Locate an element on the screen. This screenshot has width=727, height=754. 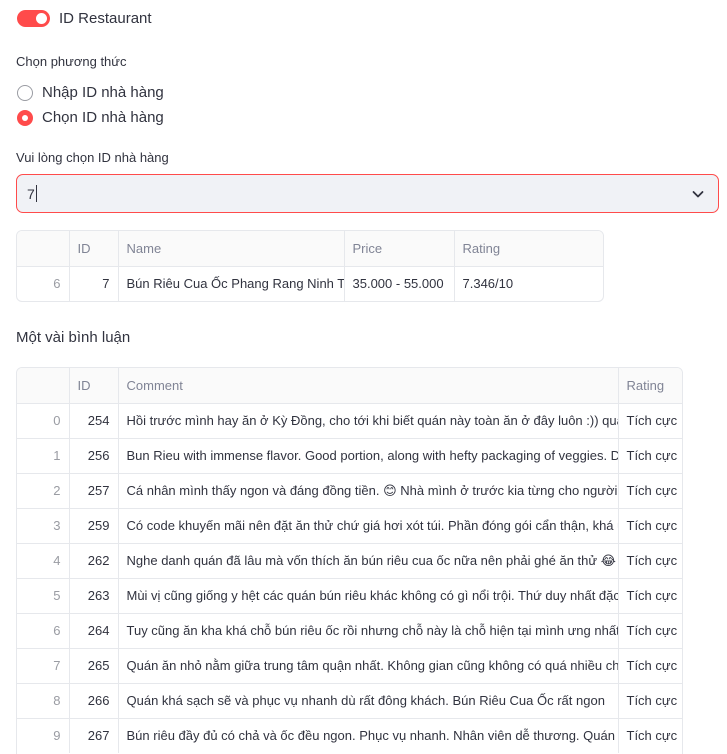
radio-unselected-icon is located at coordinates (25, 92).